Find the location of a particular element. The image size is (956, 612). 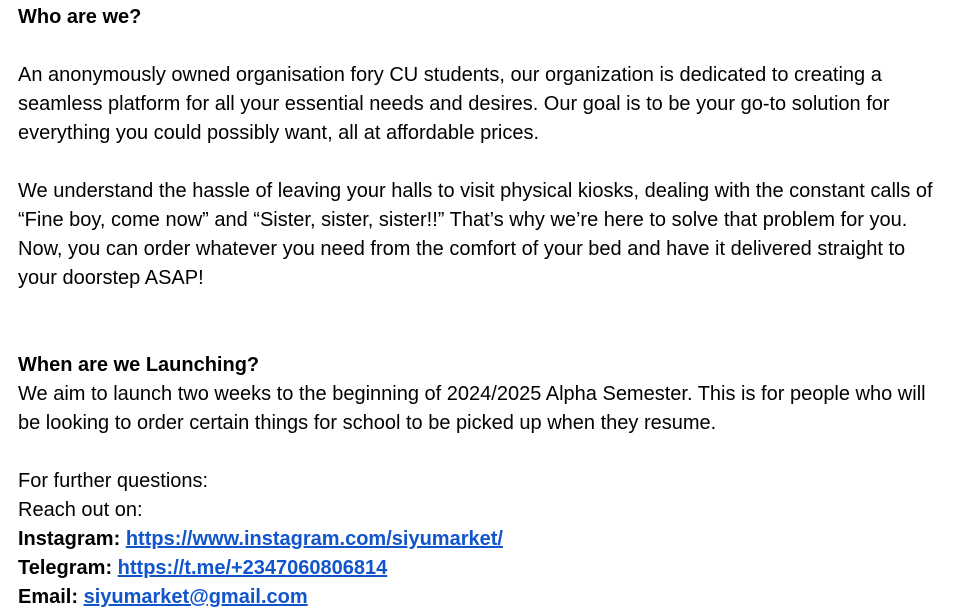

contact-intro-1: For further questions: is located at coordinates (113, 481).